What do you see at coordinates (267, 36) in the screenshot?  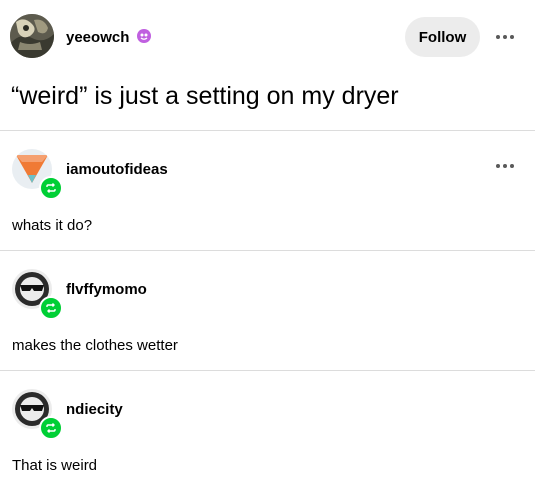 I see `post-header: yeeowch Follow` at bounding box center [267, 36].